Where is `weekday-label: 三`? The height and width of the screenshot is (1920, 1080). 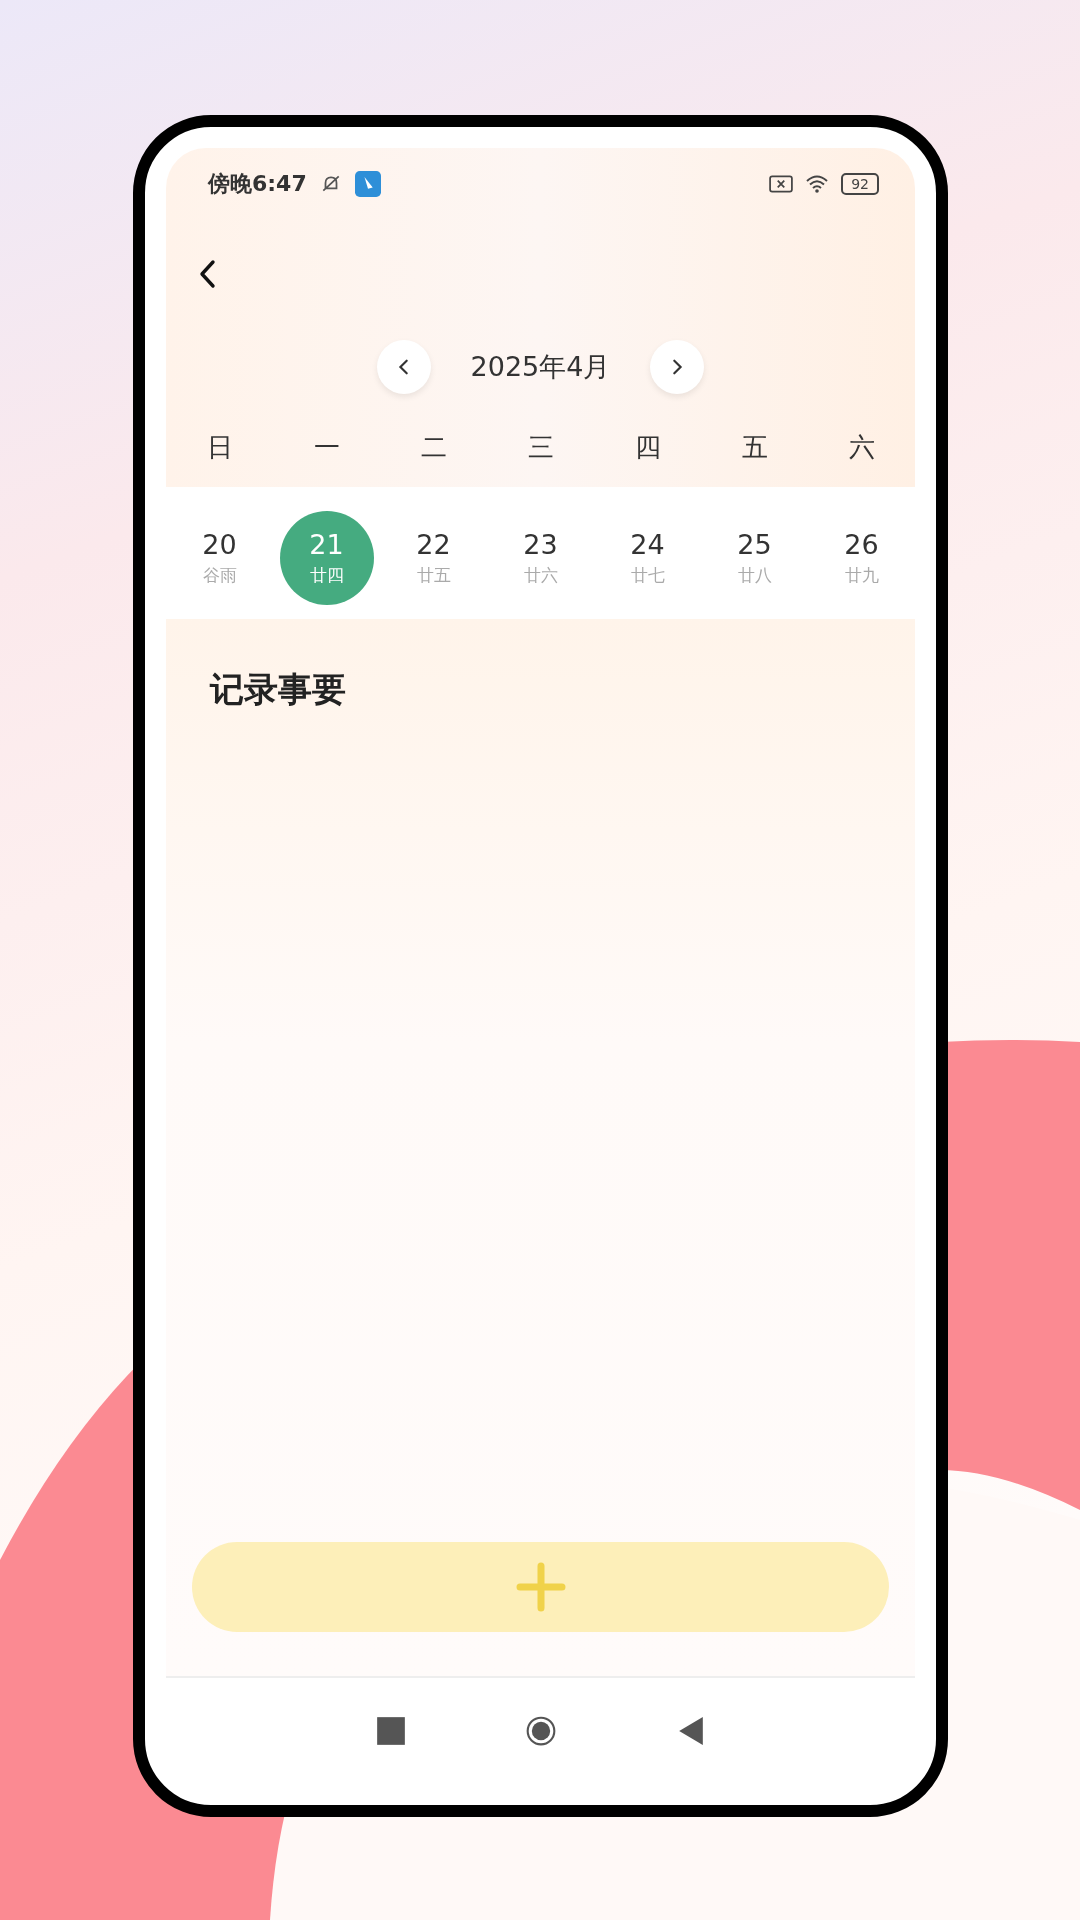
weekday-label: 三 is located at coordinates (540, 447).